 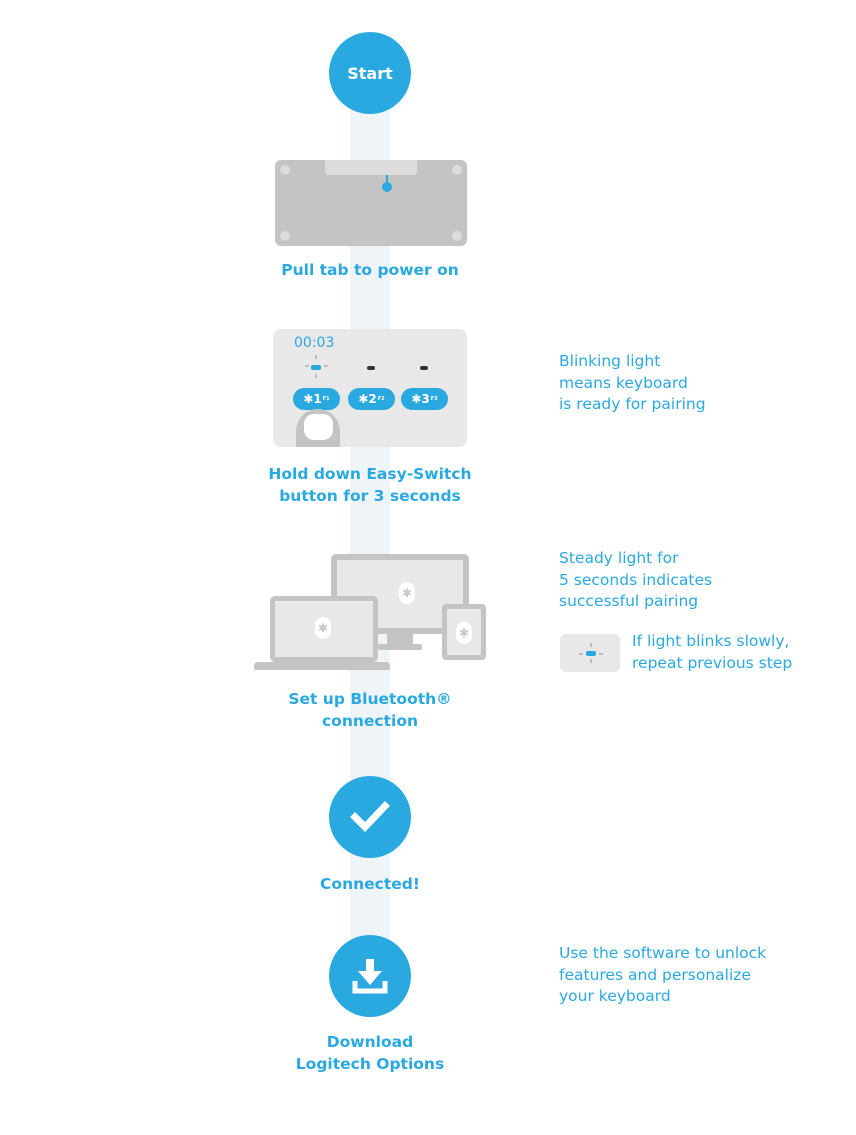 I want to click on download-icon, so click(x=370, y=976).